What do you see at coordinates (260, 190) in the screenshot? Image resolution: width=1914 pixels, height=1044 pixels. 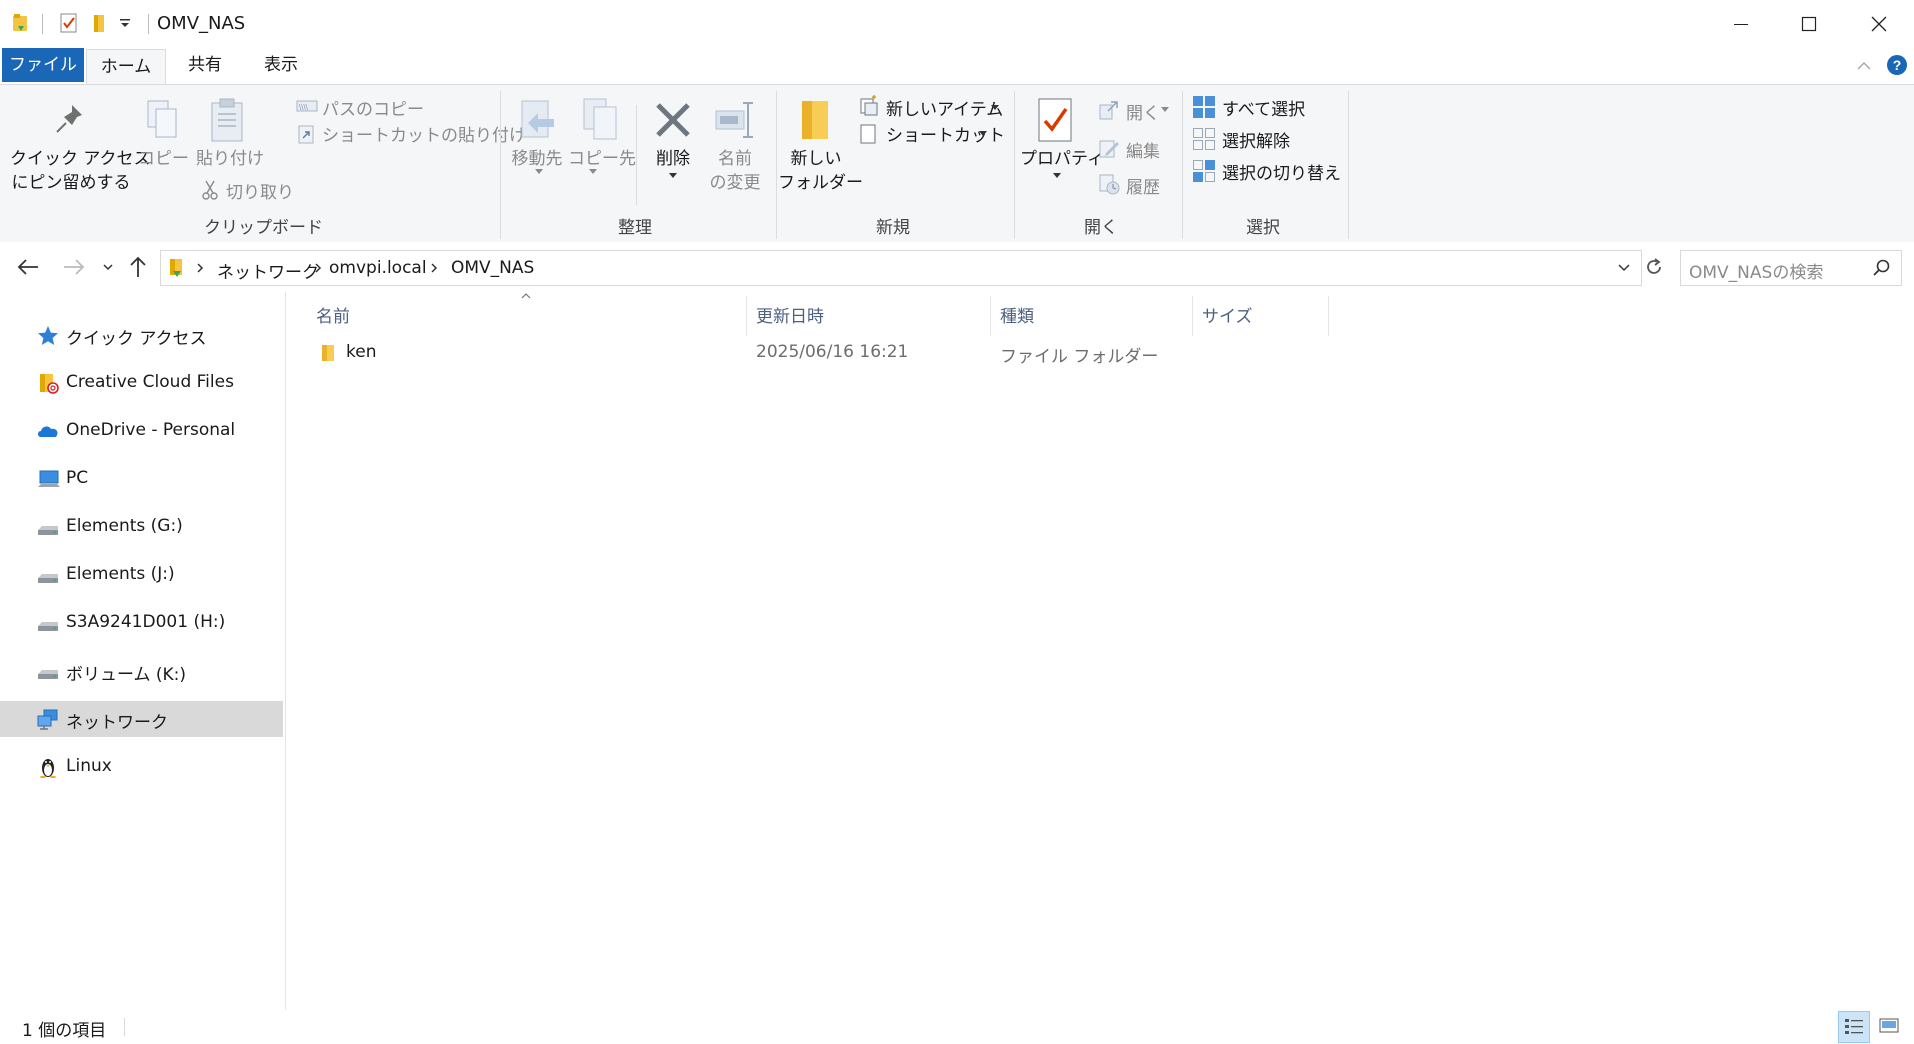 I see `cut-button: 切り取り` at bounding box center [260, 190].